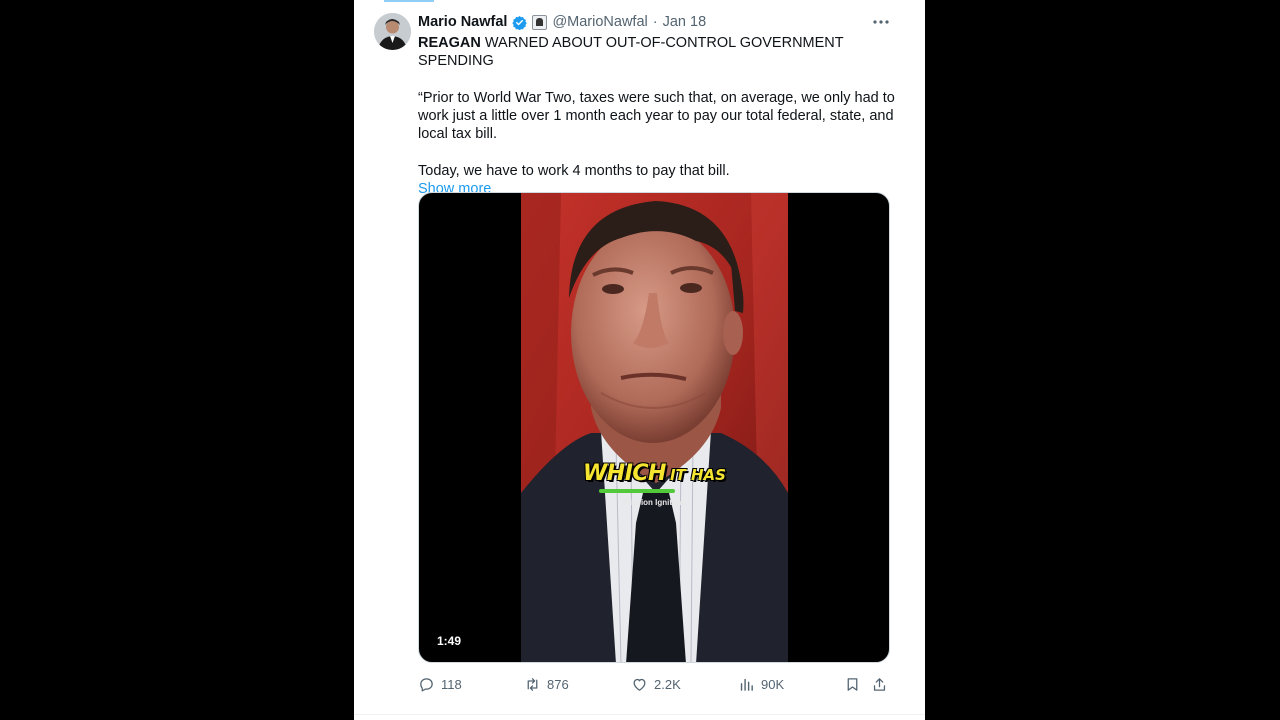  I want to click on repost-button: 876, so click(546, 684).